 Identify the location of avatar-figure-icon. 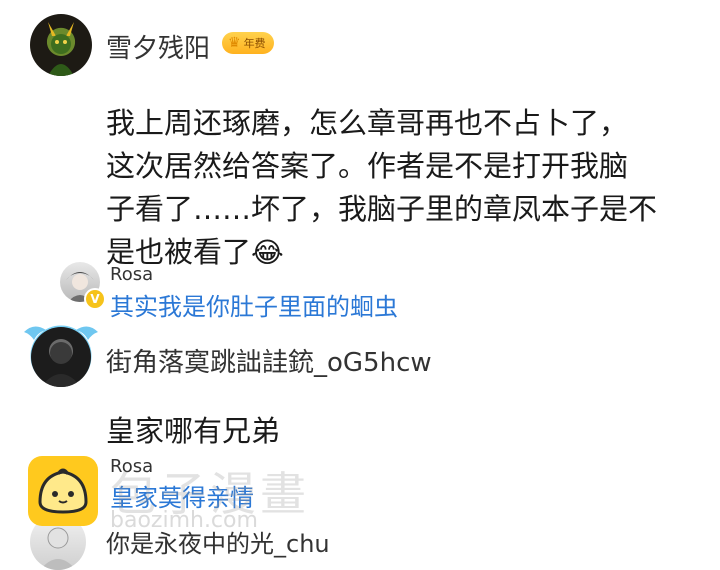
(61, 49).